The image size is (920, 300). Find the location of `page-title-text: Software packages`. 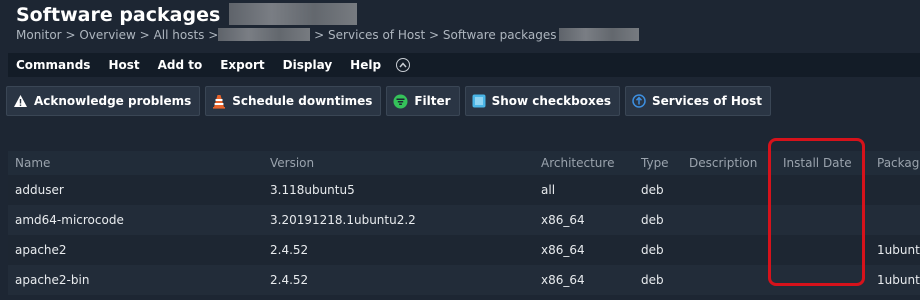

page-title-text: Software packages is located at coordinates (118, 15).